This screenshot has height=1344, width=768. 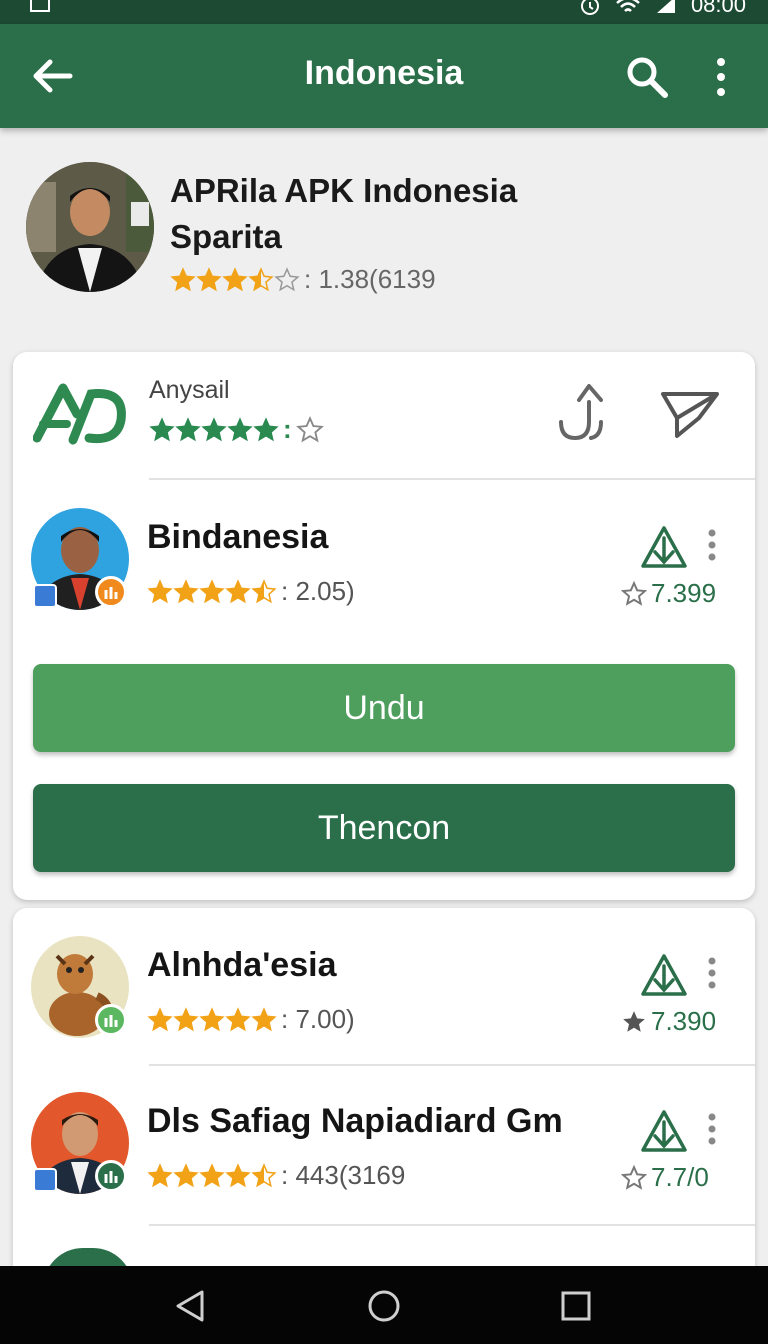 I want to click on featured-app-rating-text: : 2.05), so click(x=318, y=591).